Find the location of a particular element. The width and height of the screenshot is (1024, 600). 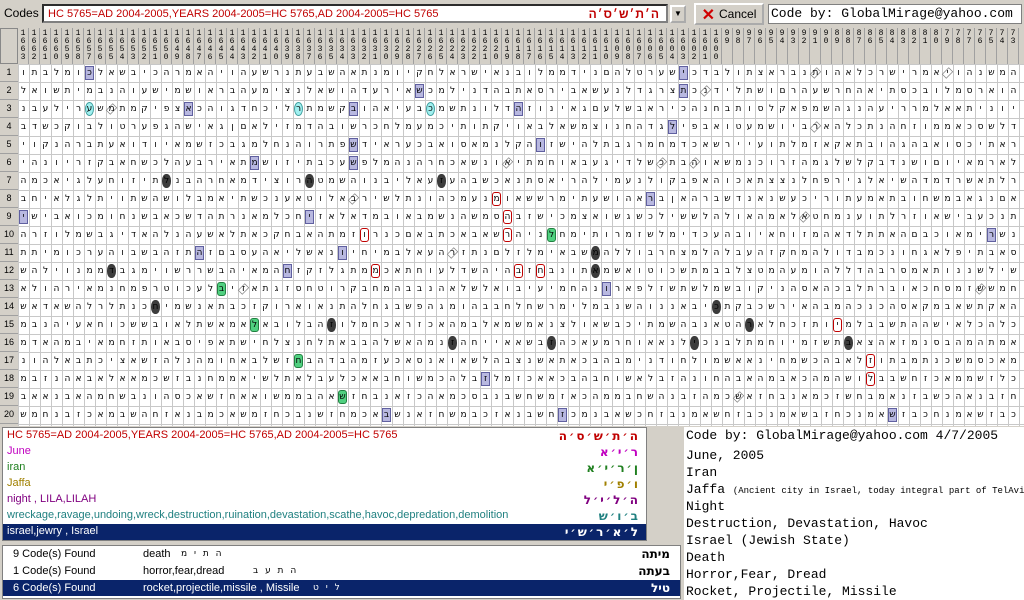

grid-cell: כ is located at coordinates (463, 397).